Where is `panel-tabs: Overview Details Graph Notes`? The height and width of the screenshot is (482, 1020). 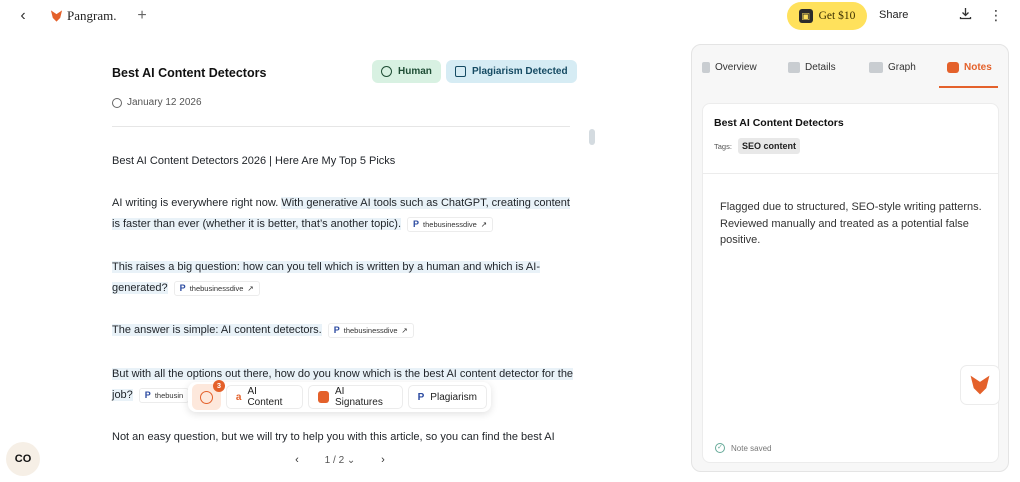
panel-tabs: Overview Details Graph Notes is located at coordinates (850, 67).